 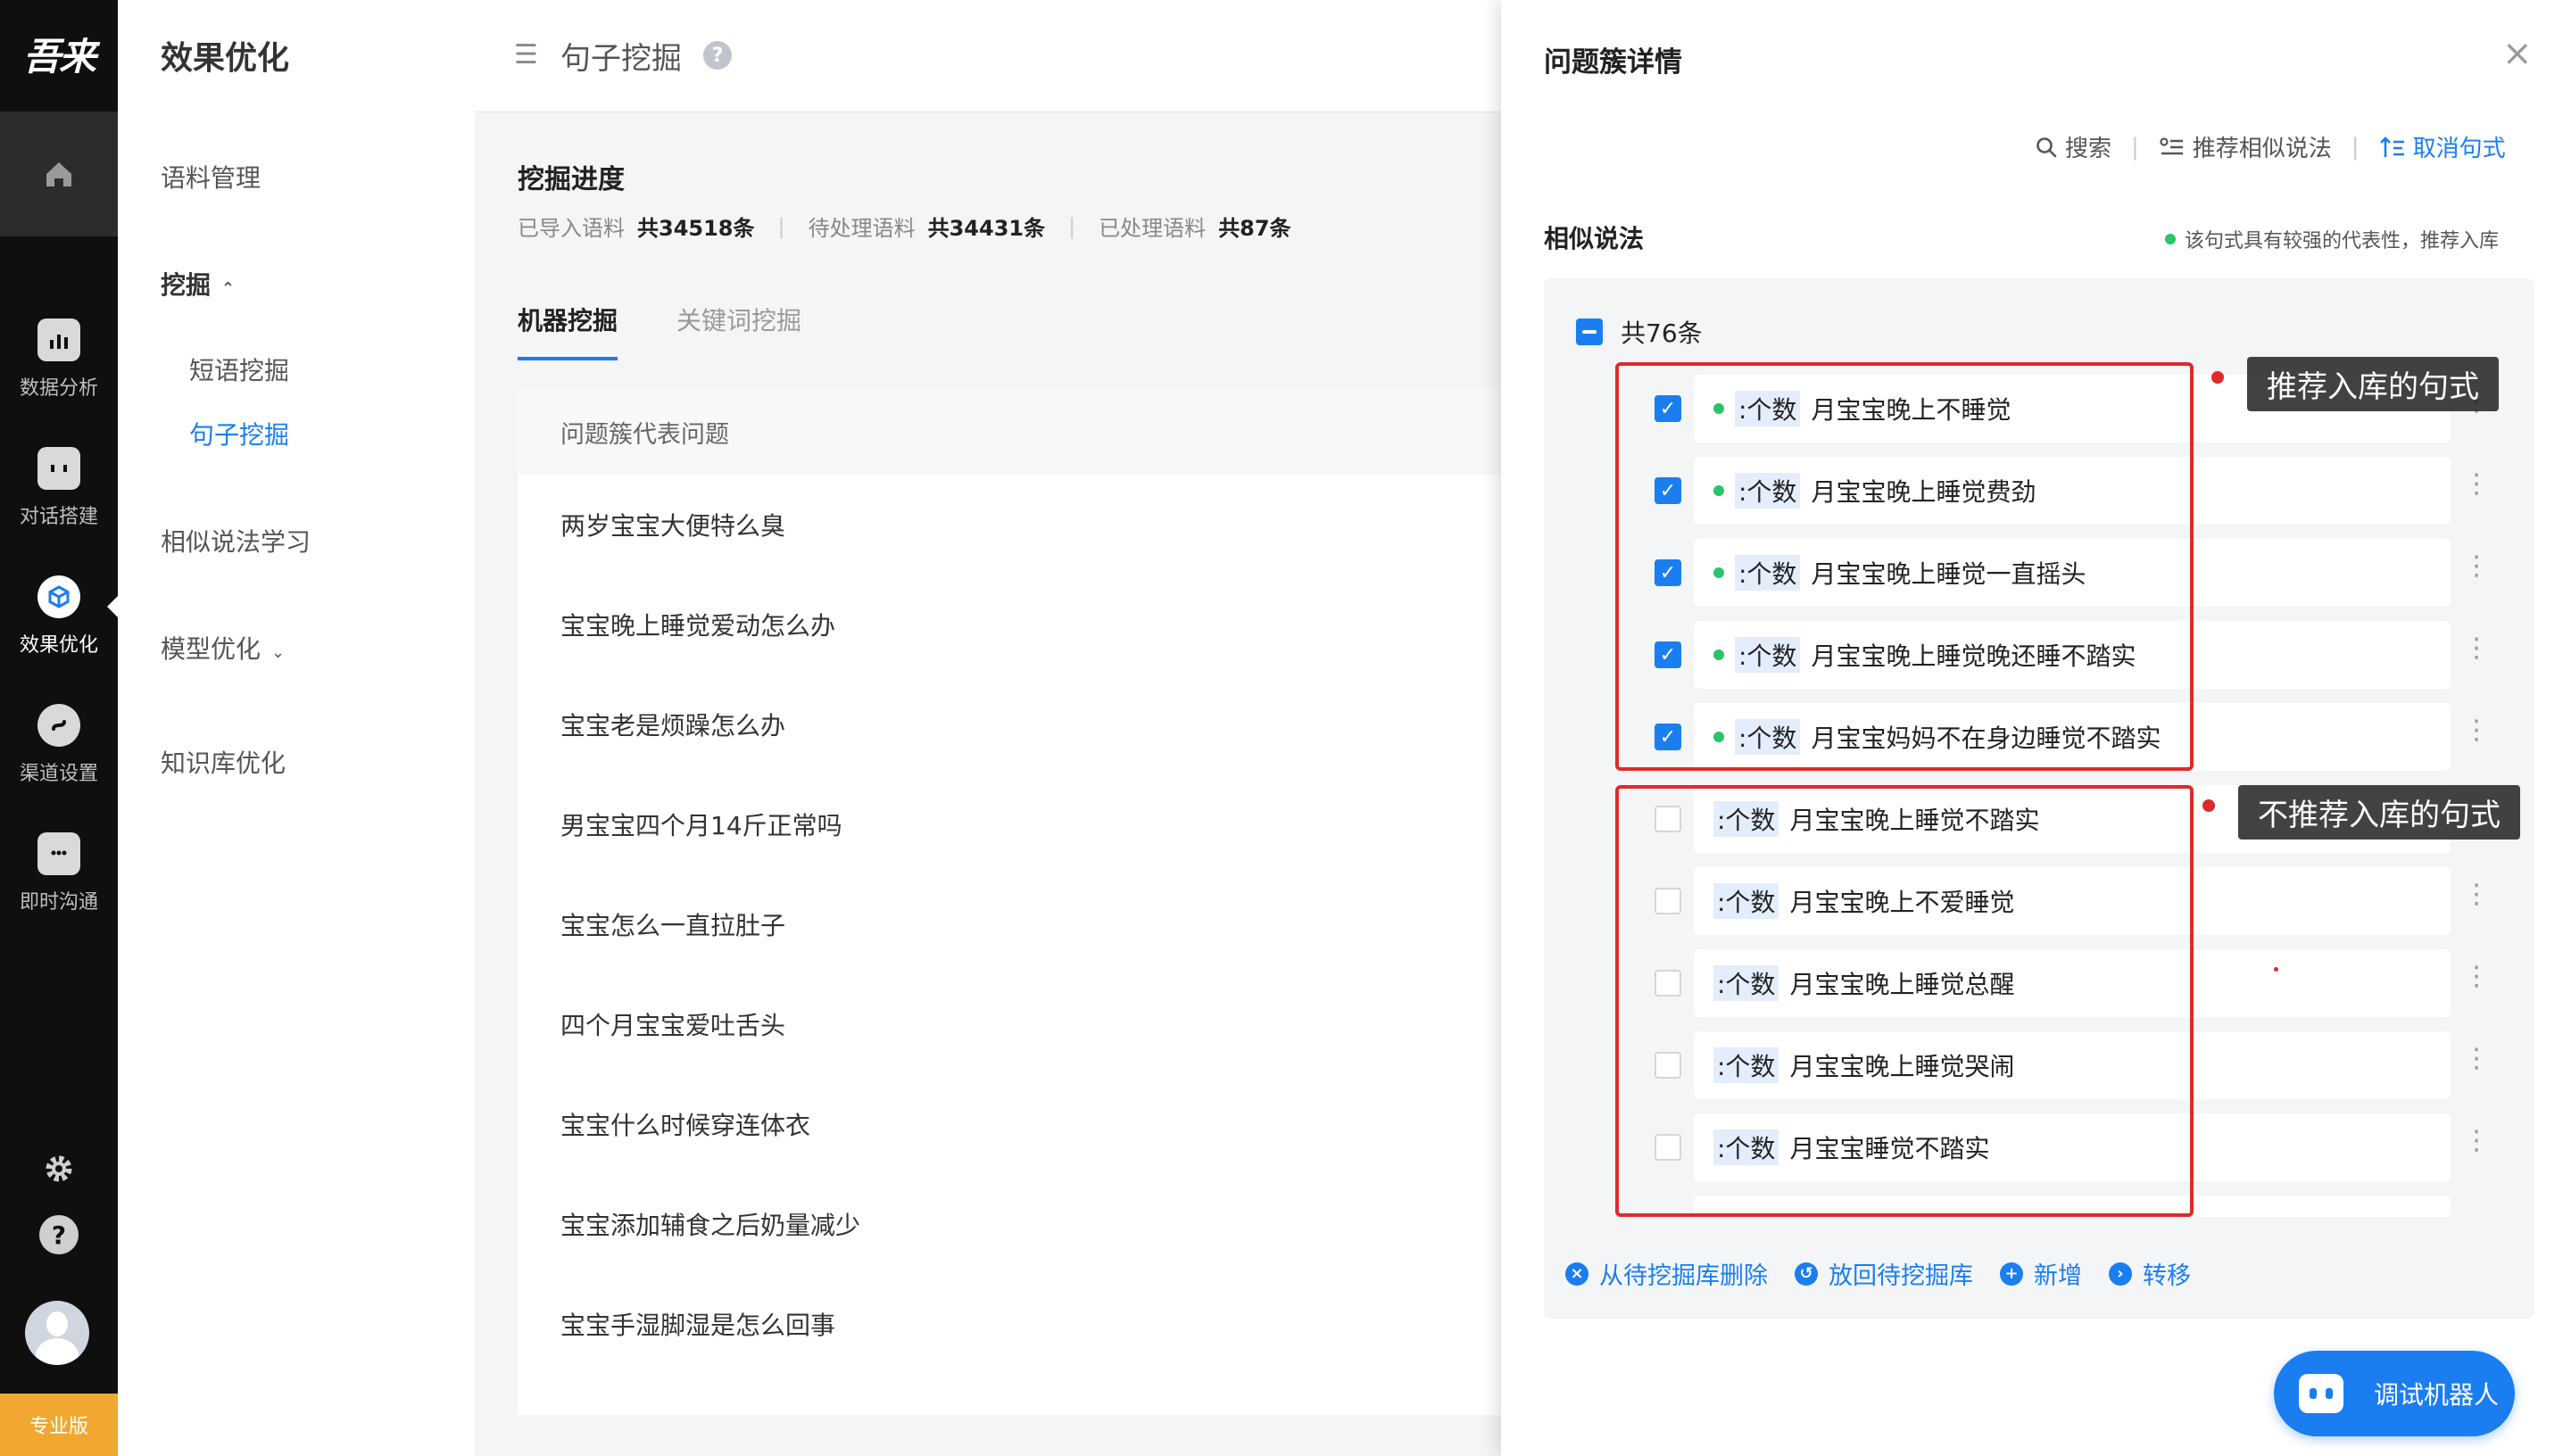 What do you see at coordinates (988, 56) in the screenshot?
I see `page-header: ☰ 句子挖掘 ?` at bounding box center [988, 56].